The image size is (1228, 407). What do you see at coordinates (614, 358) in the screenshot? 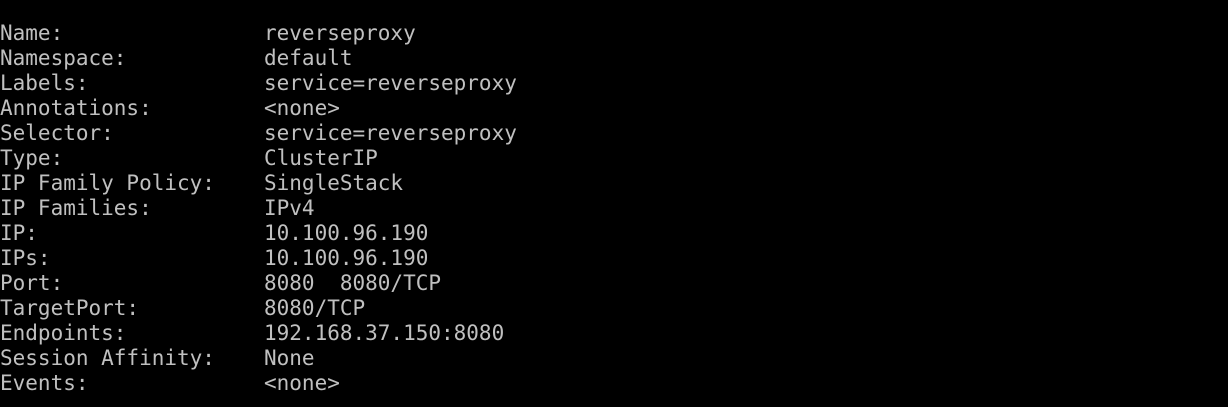
I see `line-session-affinity: Session Affinity: None` at bounding box center [614, 358].